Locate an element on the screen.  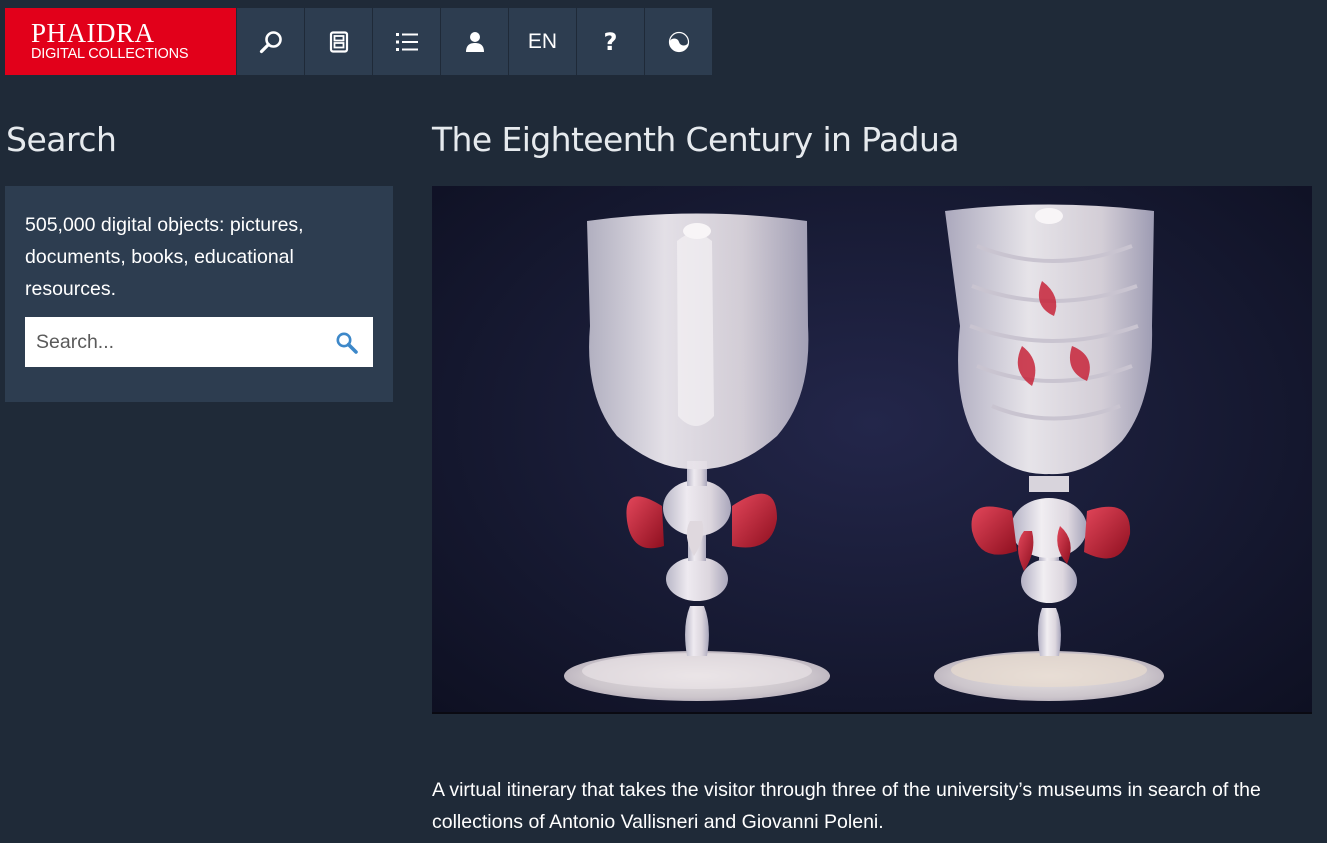
nav-search-button is located at coordinates (270, 41).